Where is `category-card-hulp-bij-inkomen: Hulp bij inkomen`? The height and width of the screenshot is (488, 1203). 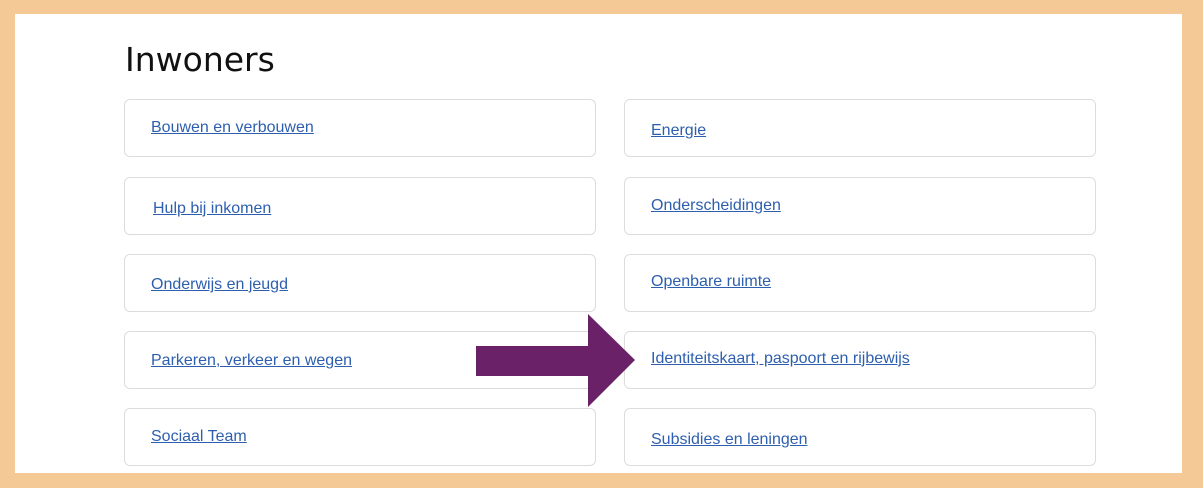
category-card-hulp-bij-inkomen: Hulp bij inkomen is located at coordinates (360, 206).